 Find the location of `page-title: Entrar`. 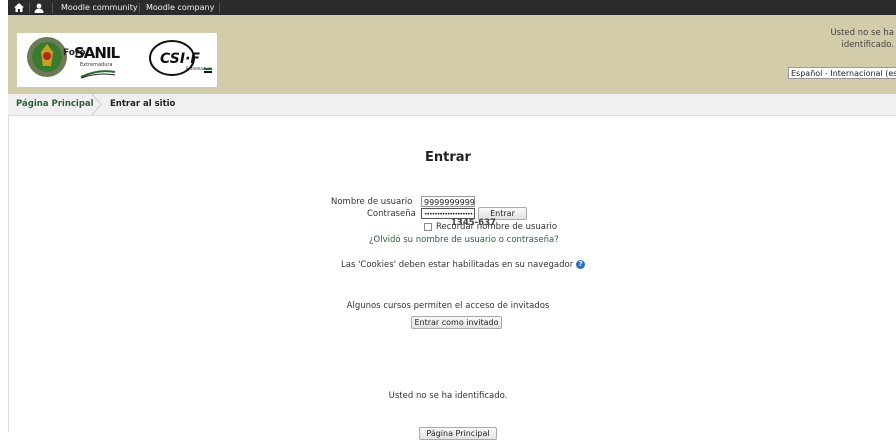

page-title: Entrar is located at coordinates (448, 157).